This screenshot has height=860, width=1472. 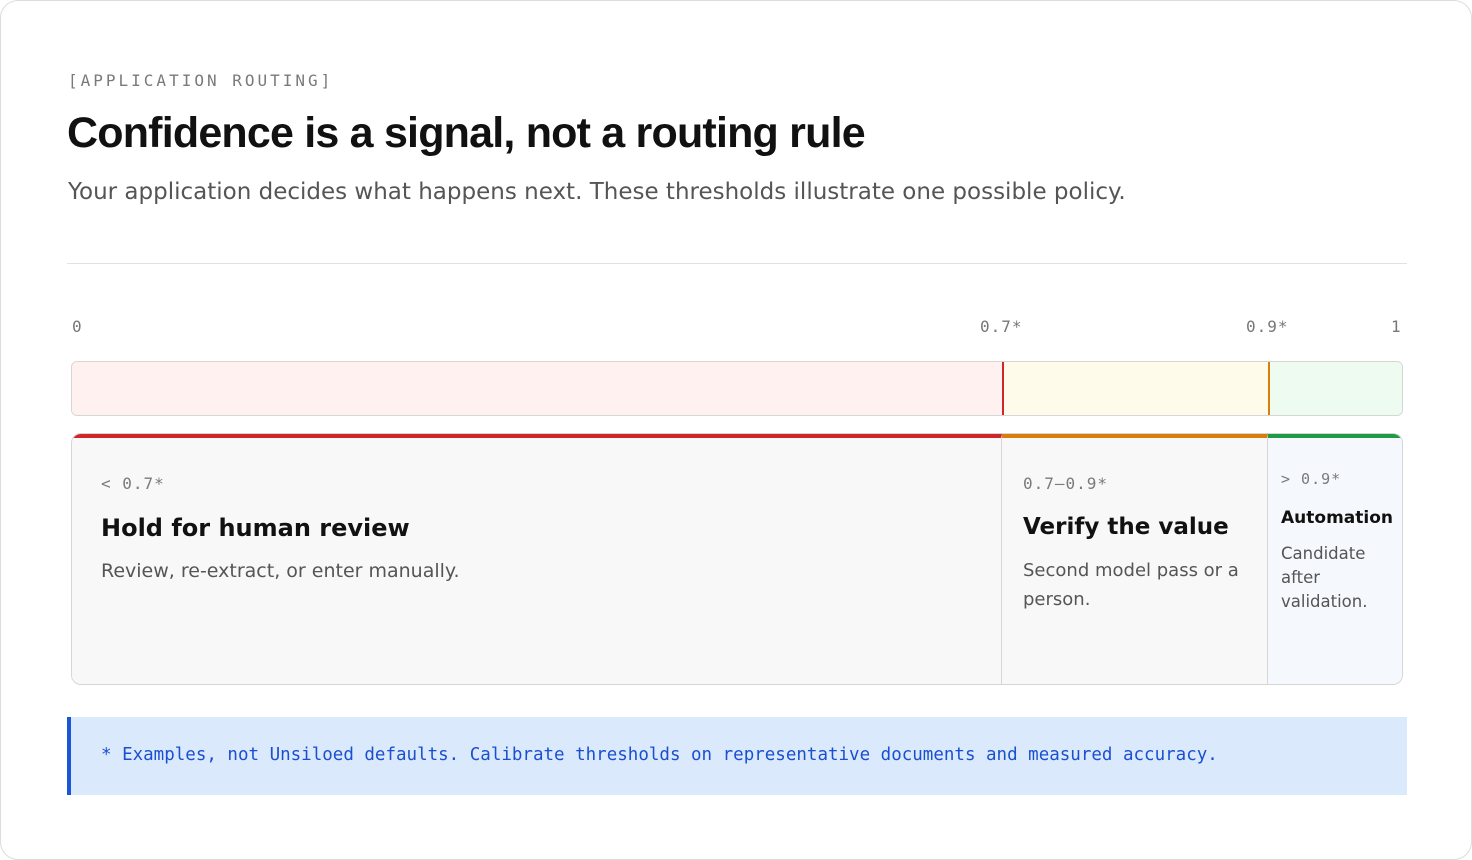 I want to click on section-eyebrow: [APPLICATION ROUTING], so click(x=201, y=80).